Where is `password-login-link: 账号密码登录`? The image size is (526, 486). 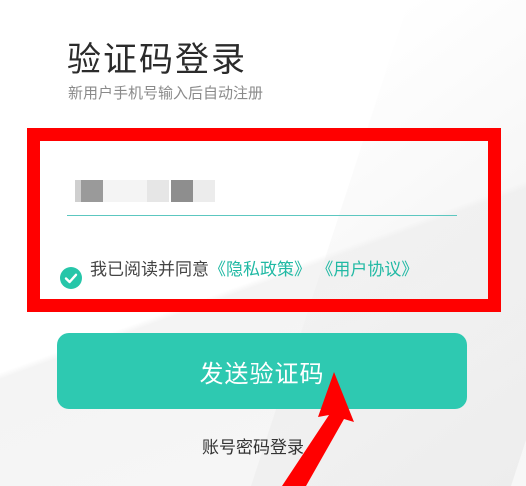 password-login-link: 账号密码登录 is located at coordinates (253, 445).